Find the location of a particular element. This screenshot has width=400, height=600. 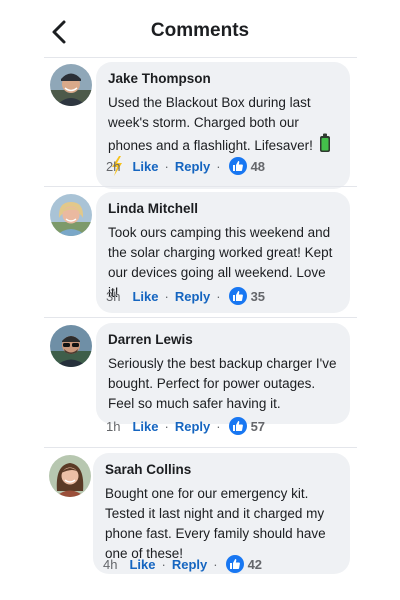

comment-actions: 1h Like · Reply · 57 is located at coordinates (185, 426).